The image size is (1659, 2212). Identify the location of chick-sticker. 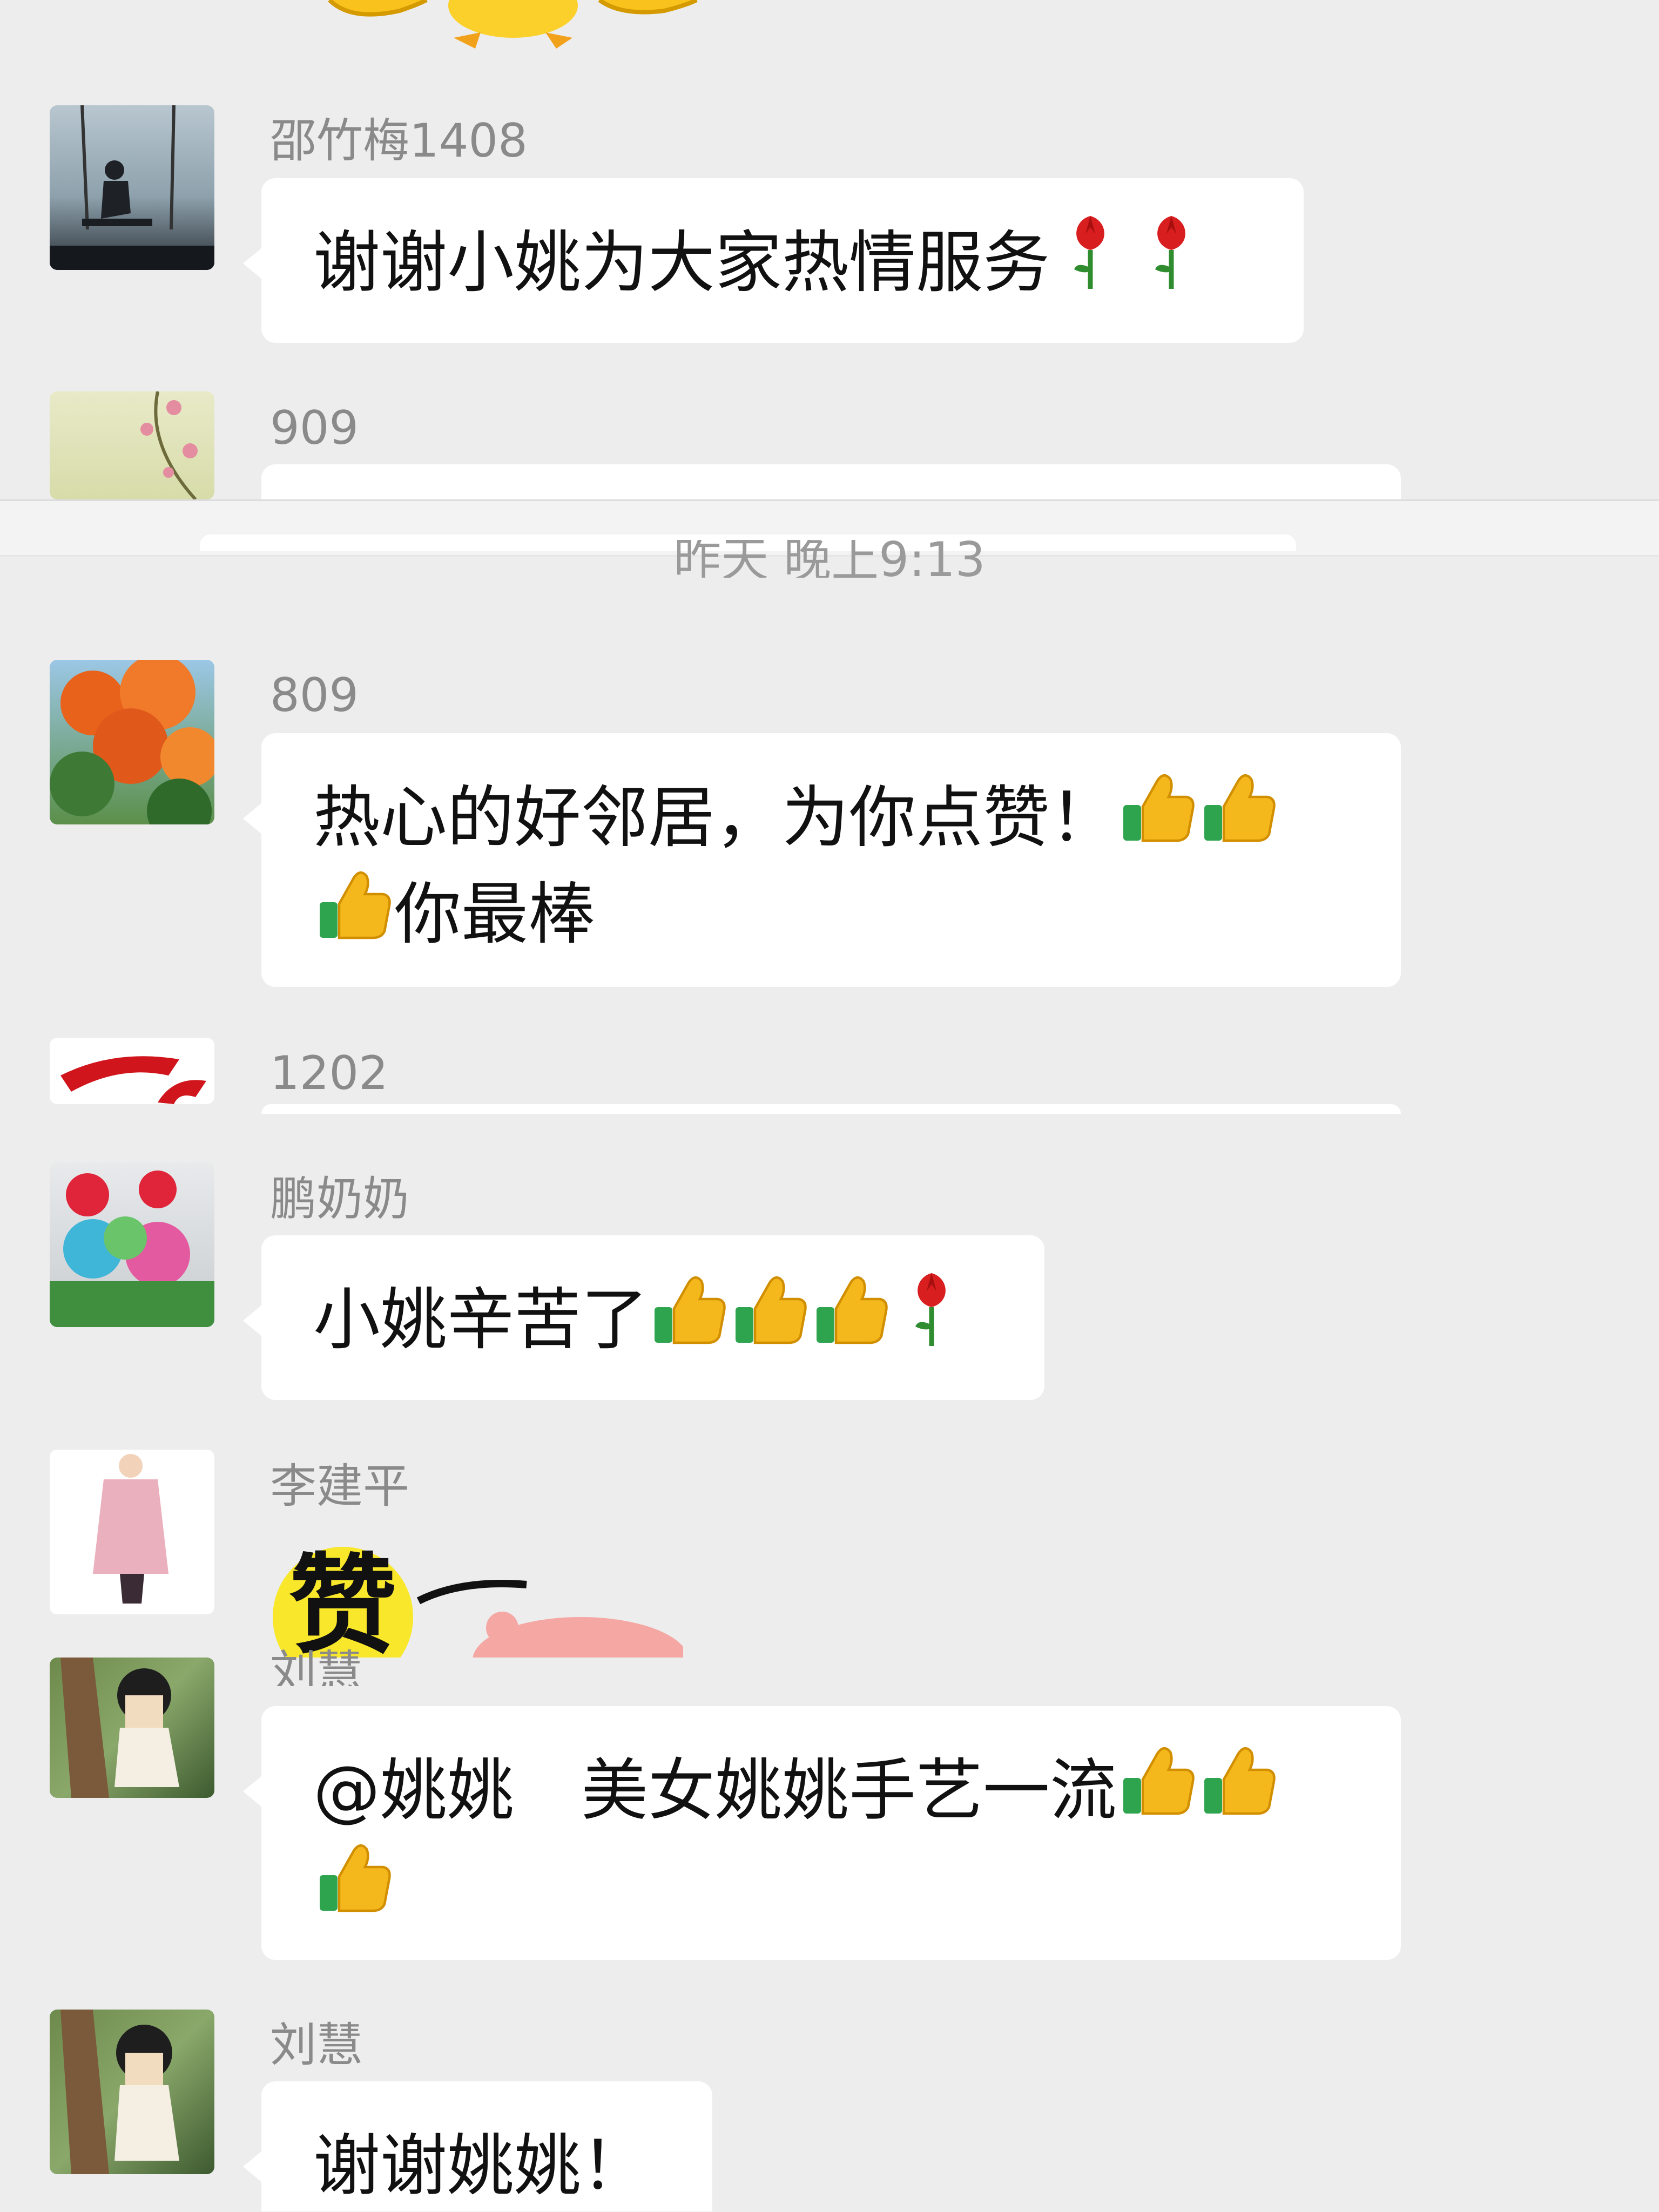
(513, 24).